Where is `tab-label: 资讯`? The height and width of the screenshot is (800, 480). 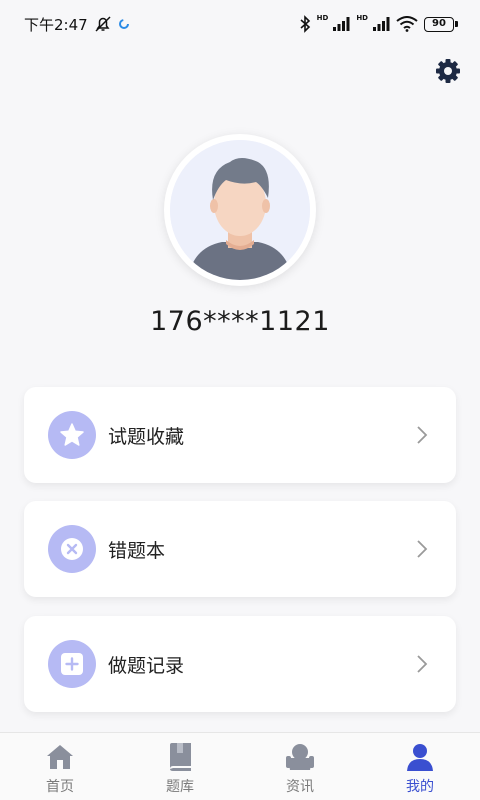 tab-label: 资讯 is located at coordinates (300, 787).